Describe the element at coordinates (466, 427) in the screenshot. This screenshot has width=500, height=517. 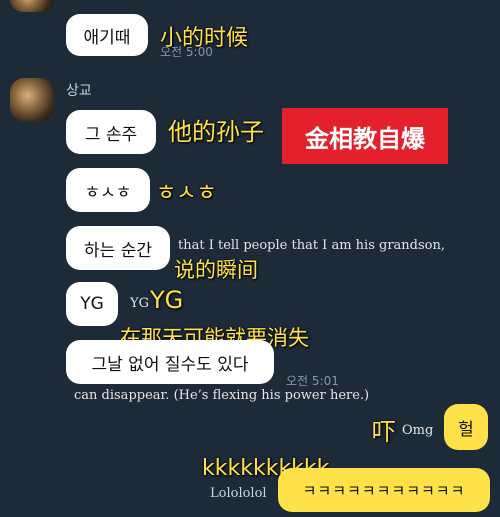
I see `my-message-bubble-1: 헐` at that location.